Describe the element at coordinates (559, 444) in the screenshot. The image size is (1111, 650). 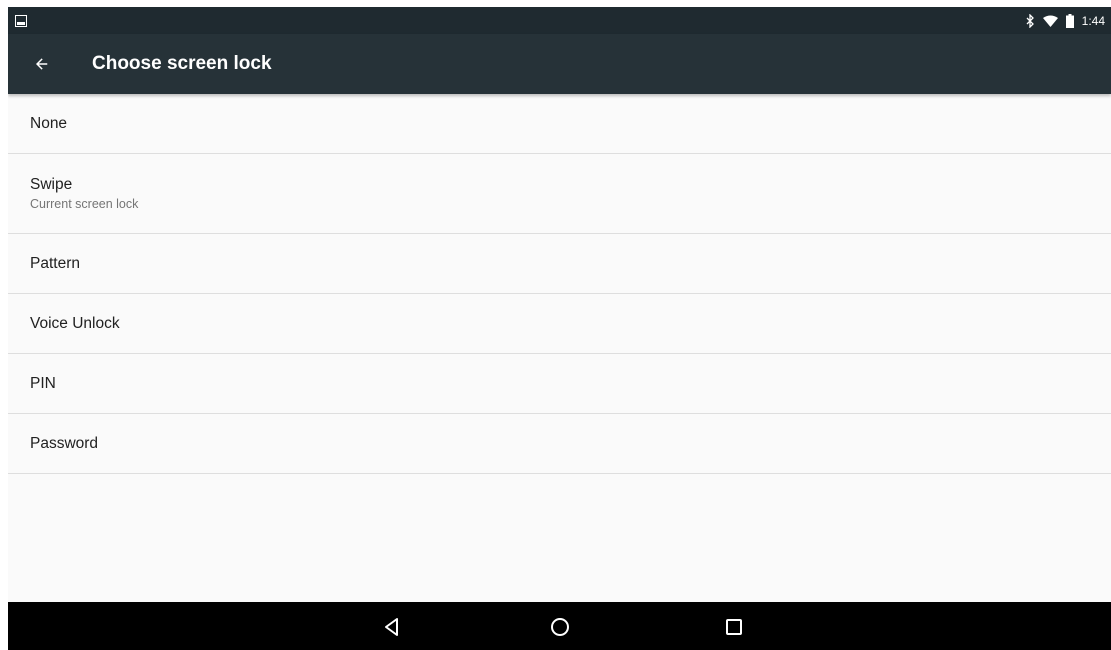
I see `option-password: Password` at that location.